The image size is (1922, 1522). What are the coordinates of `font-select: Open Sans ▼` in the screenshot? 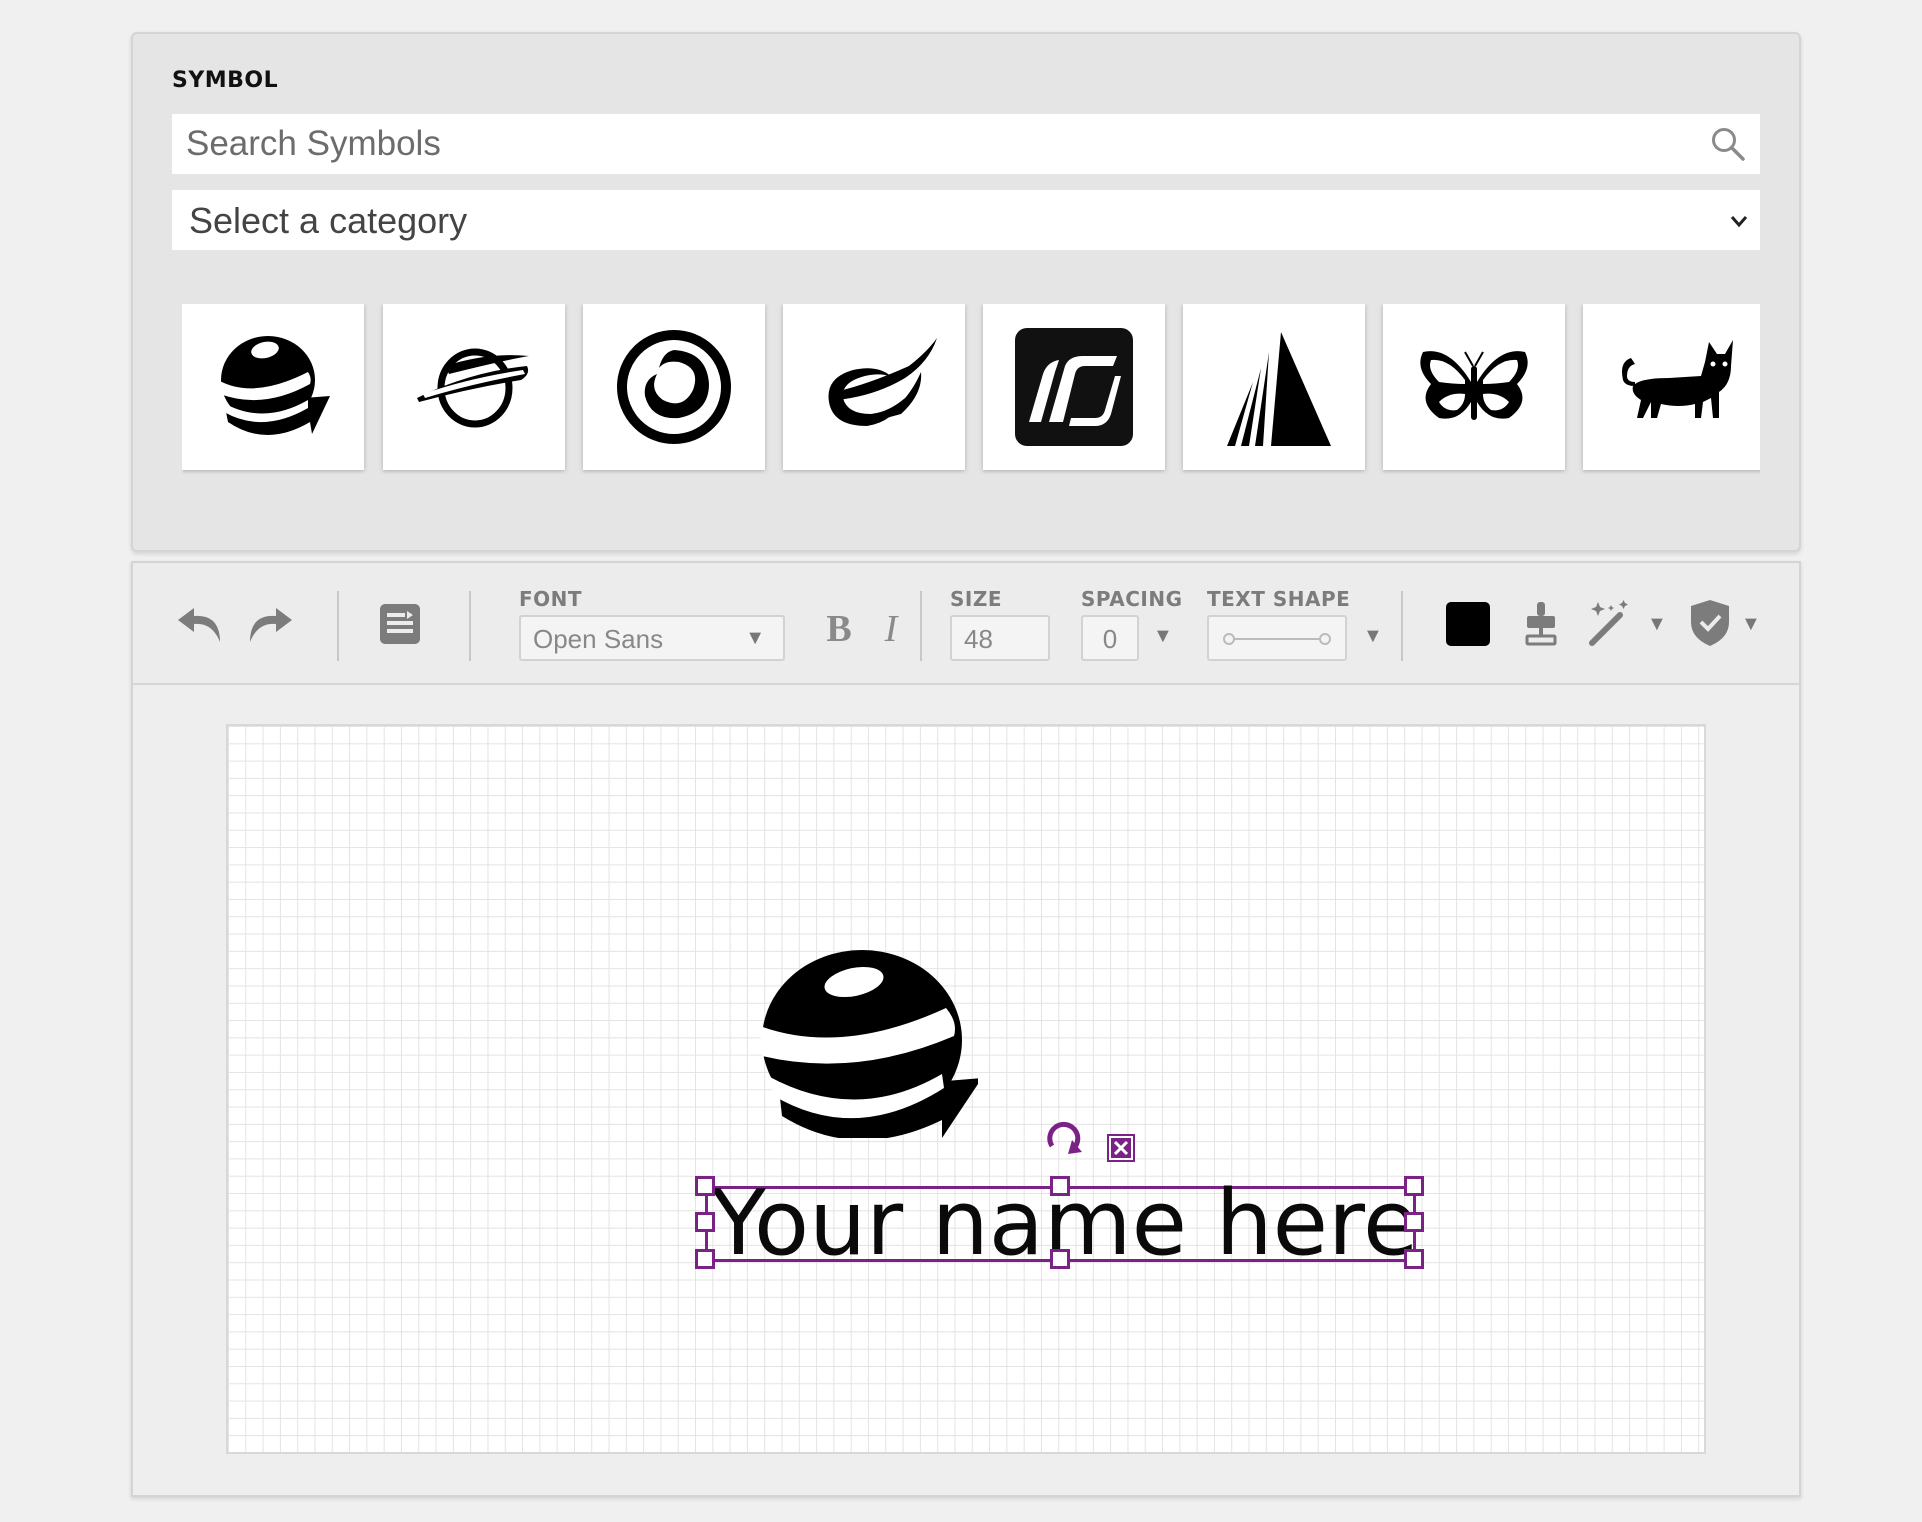 It's located at (652, 638).